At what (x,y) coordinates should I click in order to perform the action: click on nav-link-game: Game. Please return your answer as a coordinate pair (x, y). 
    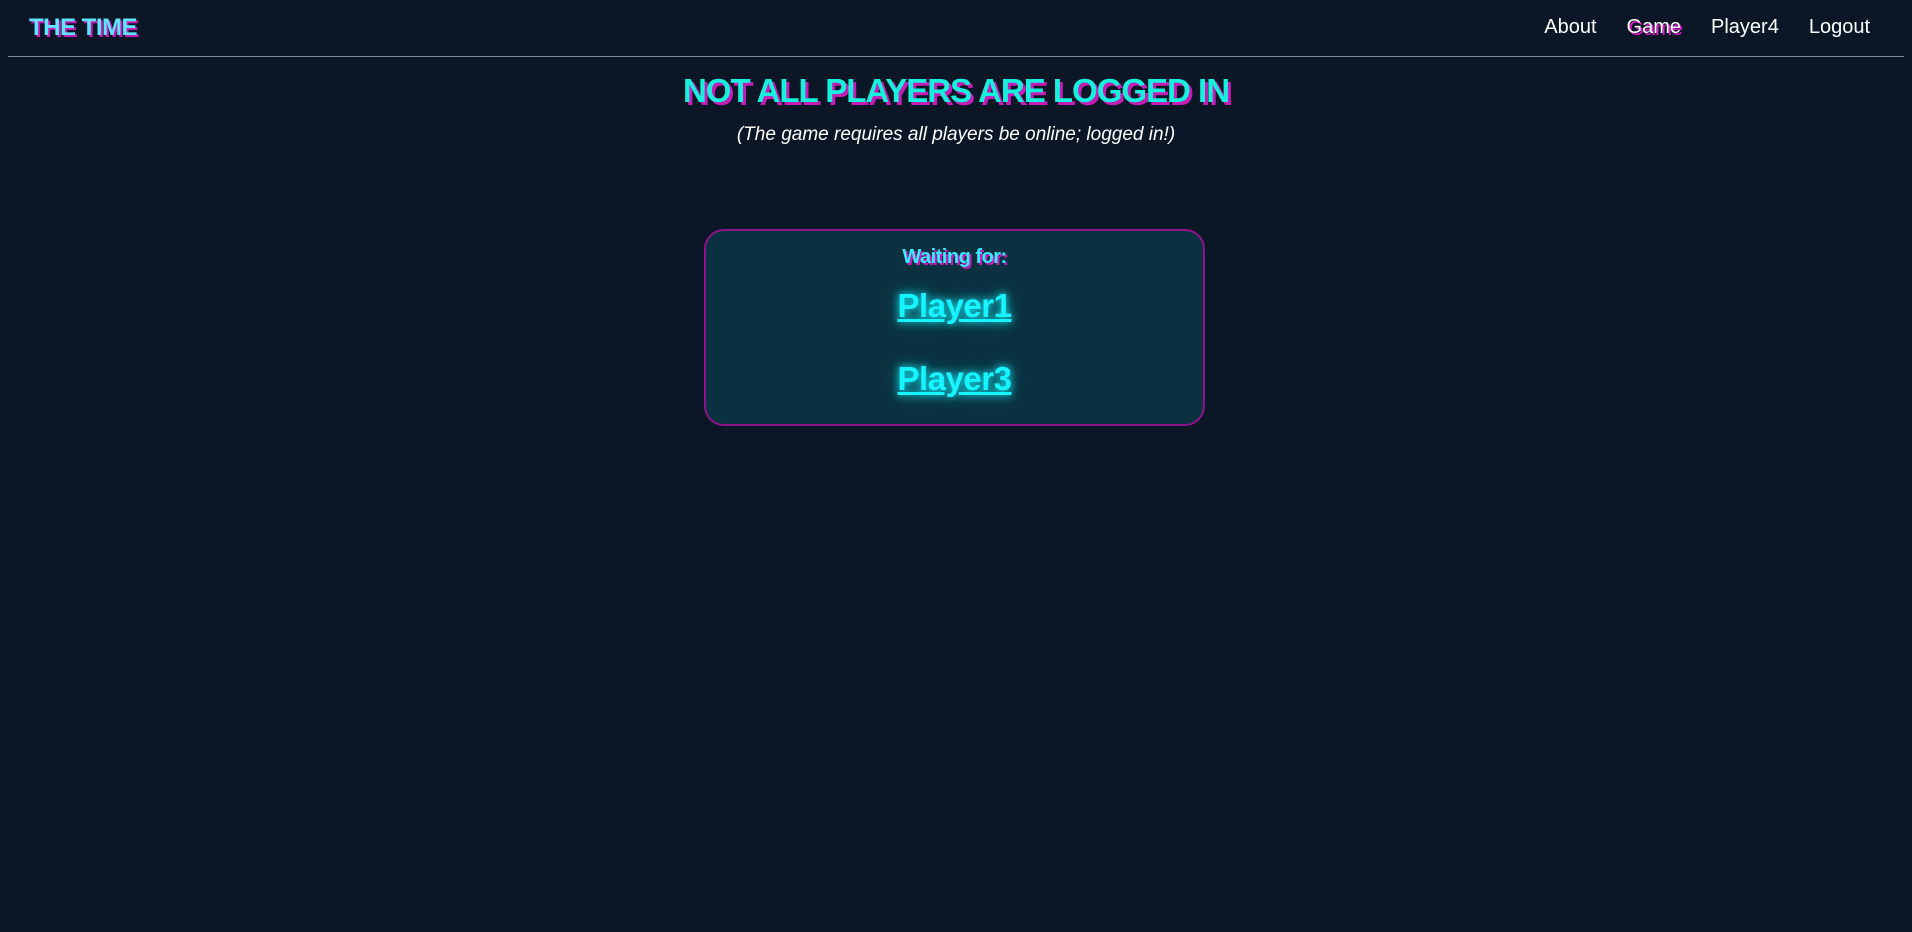
    Looking at the image, I should click on (1654, 27).